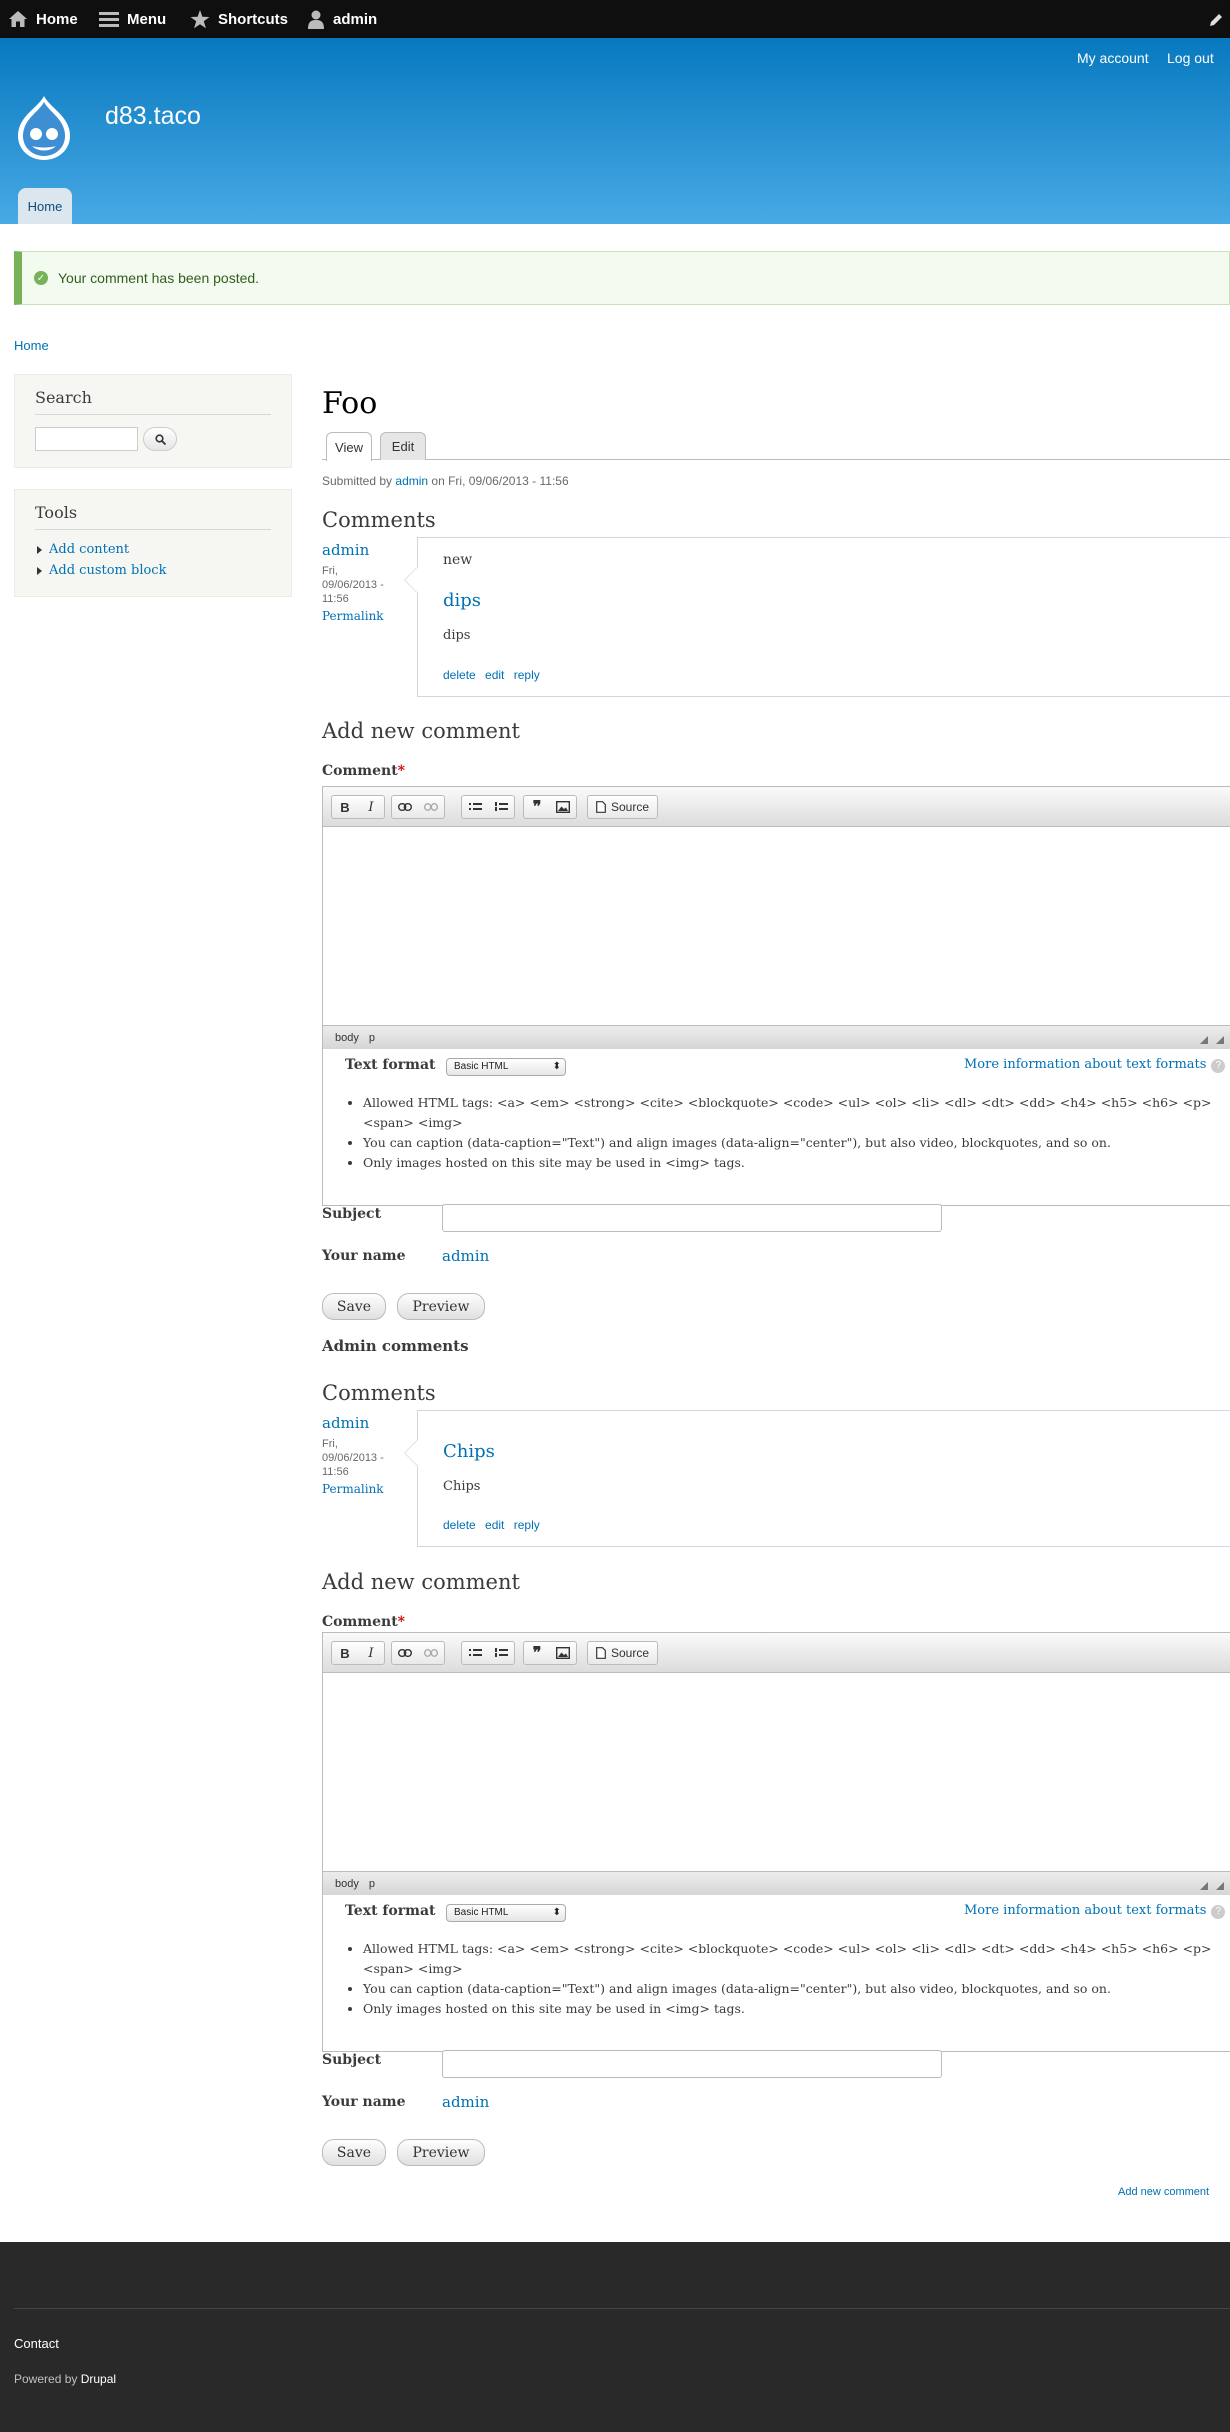  What do you see at coordinates (1190, 58) in the screenshot?
I see `log-out-link: Log out` at bounding box center [1190, 58].